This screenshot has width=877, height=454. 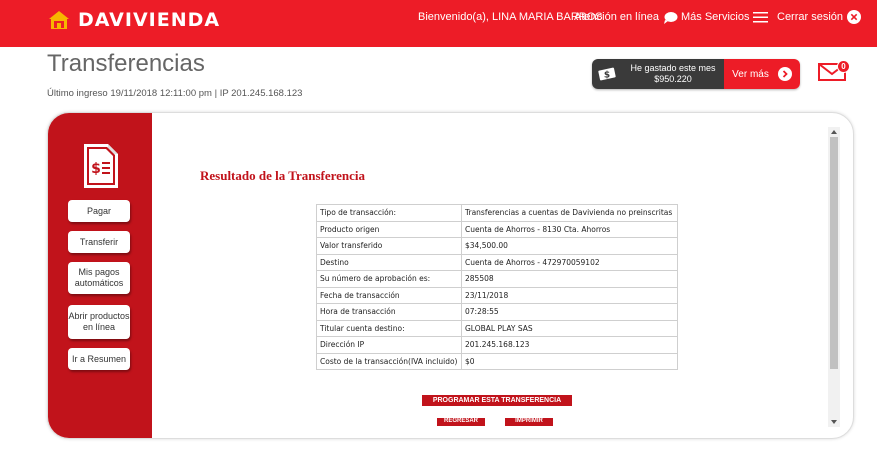 I want to click on sidebar-item-label: Ir a Resumen, so click(x=99, y=358).